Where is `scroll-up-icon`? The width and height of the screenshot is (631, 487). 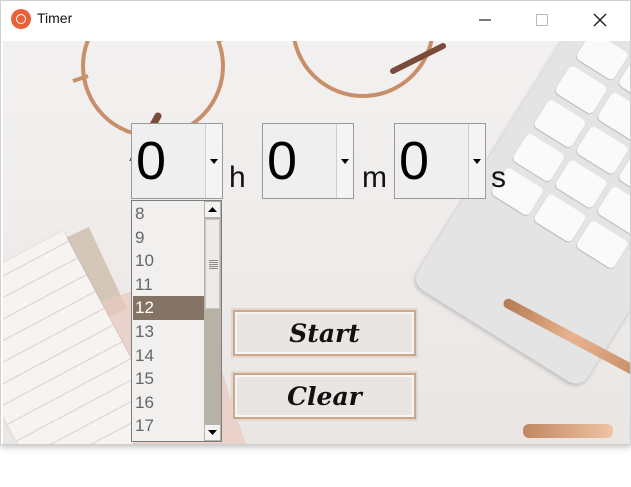
scroll-up-icon is located at coordinates (212, 209).